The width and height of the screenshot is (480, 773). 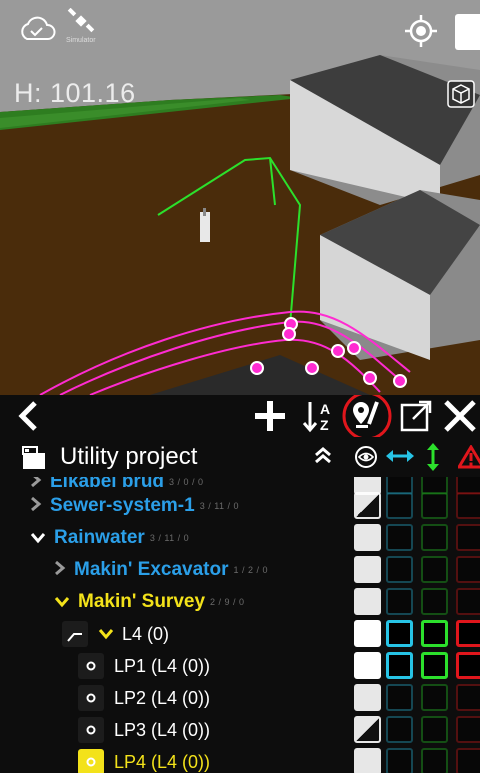 What do you see at coordinates (325, 409) in the screenshot?
I see `svg-text: A` at bounding box center [325, 409].